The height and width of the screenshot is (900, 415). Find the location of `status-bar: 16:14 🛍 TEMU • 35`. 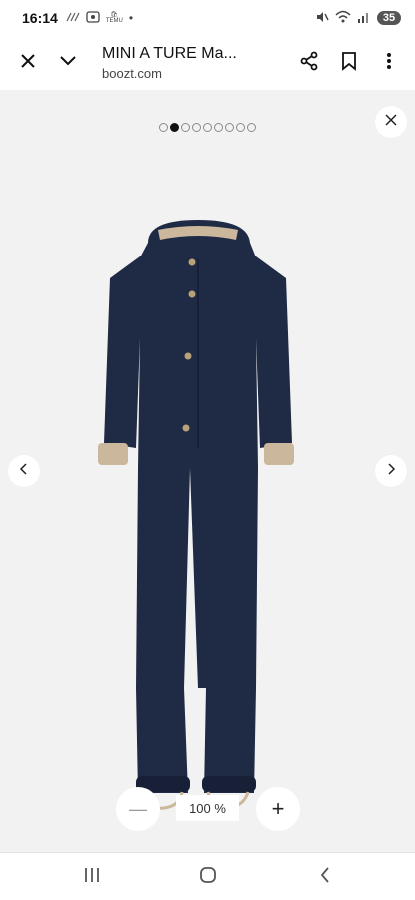

status-bar: 16:14 🛍 TEMU • 35 is located at coordinates (207, 18).